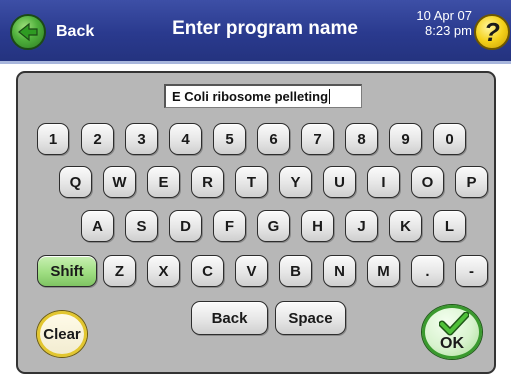 This screenshot has height=385, width=511. What do you see at coordinates (251, 182) in the screenshot?
I see `key-t: T` at bounding box center [251, 182].